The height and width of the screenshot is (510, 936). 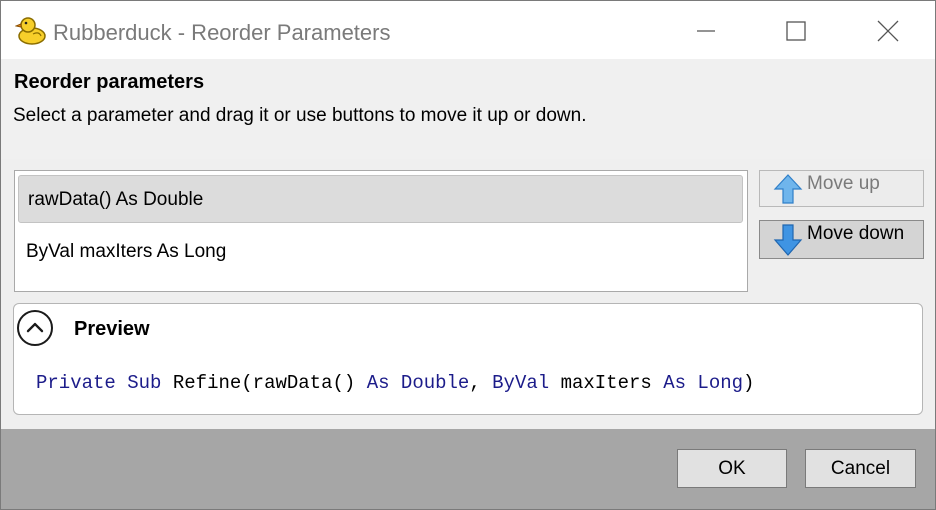 I want to click on code-token: ,, so click(x=475, y=383).